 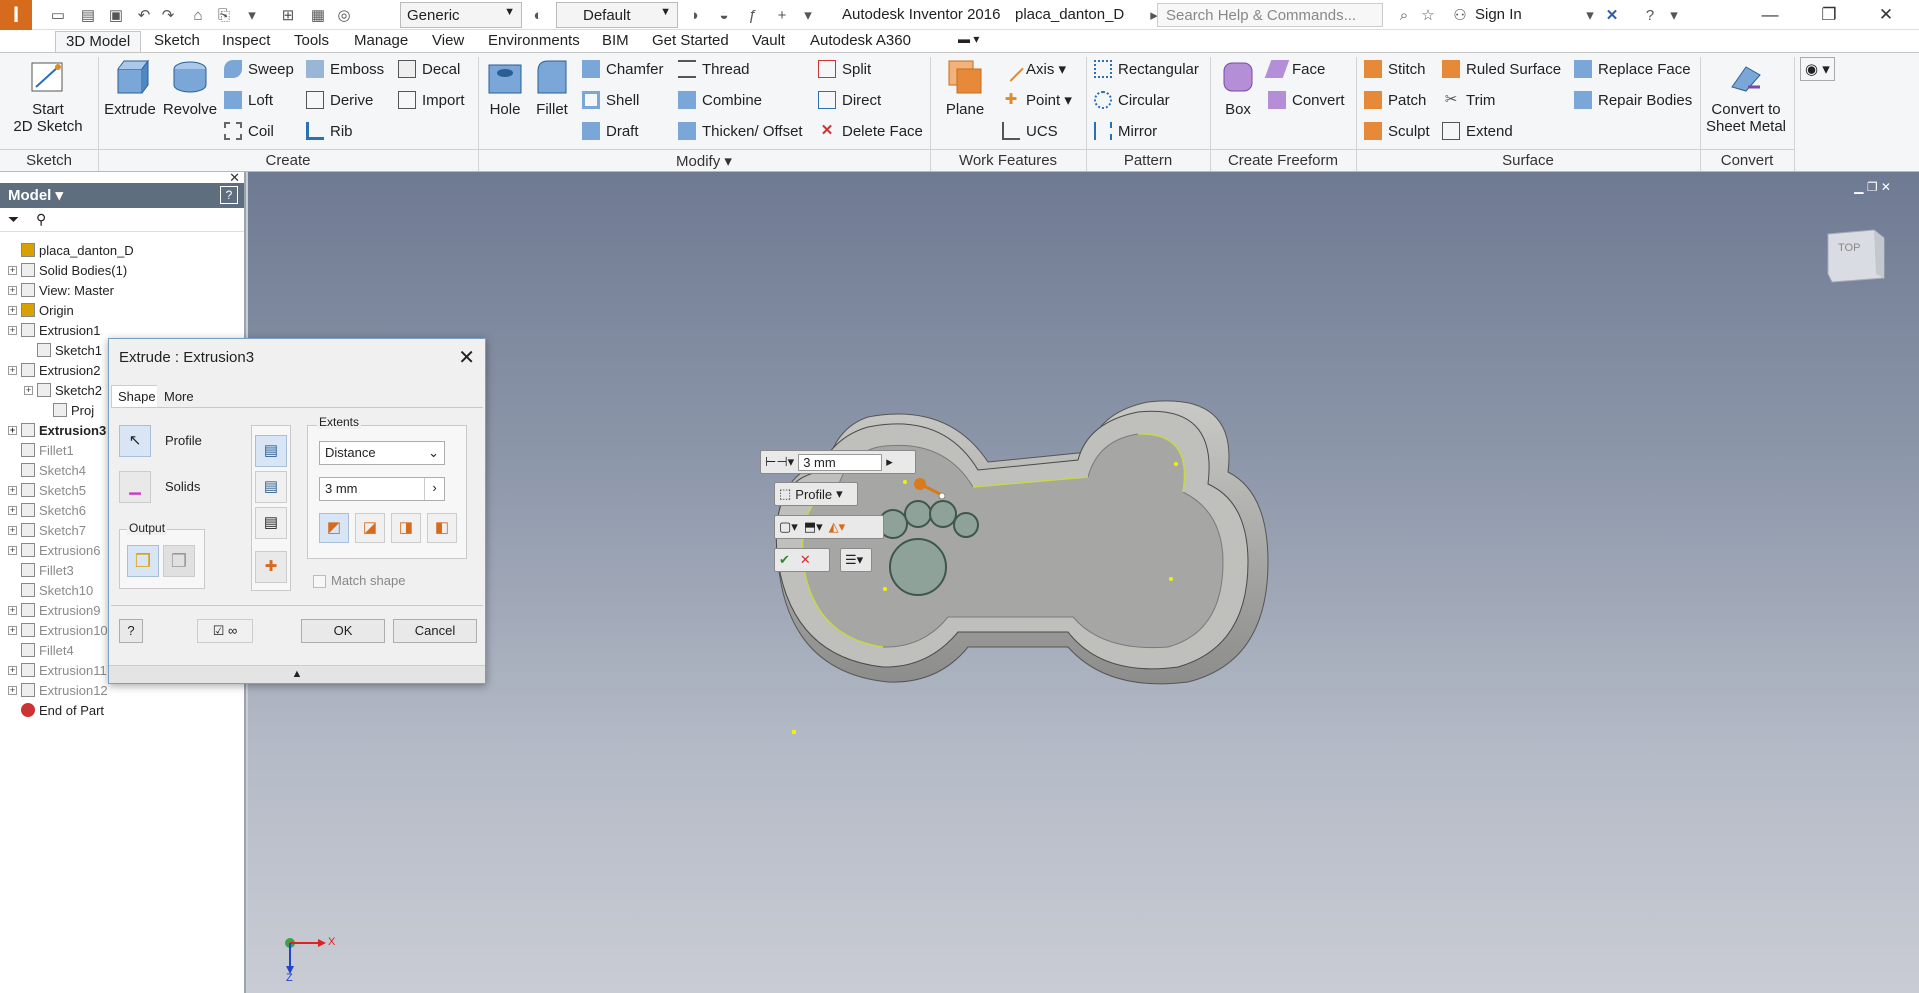 What do you see at coordinates (431, 100) in the screenshot?
I see `import-button: Import` at bounding box center [431, 100].